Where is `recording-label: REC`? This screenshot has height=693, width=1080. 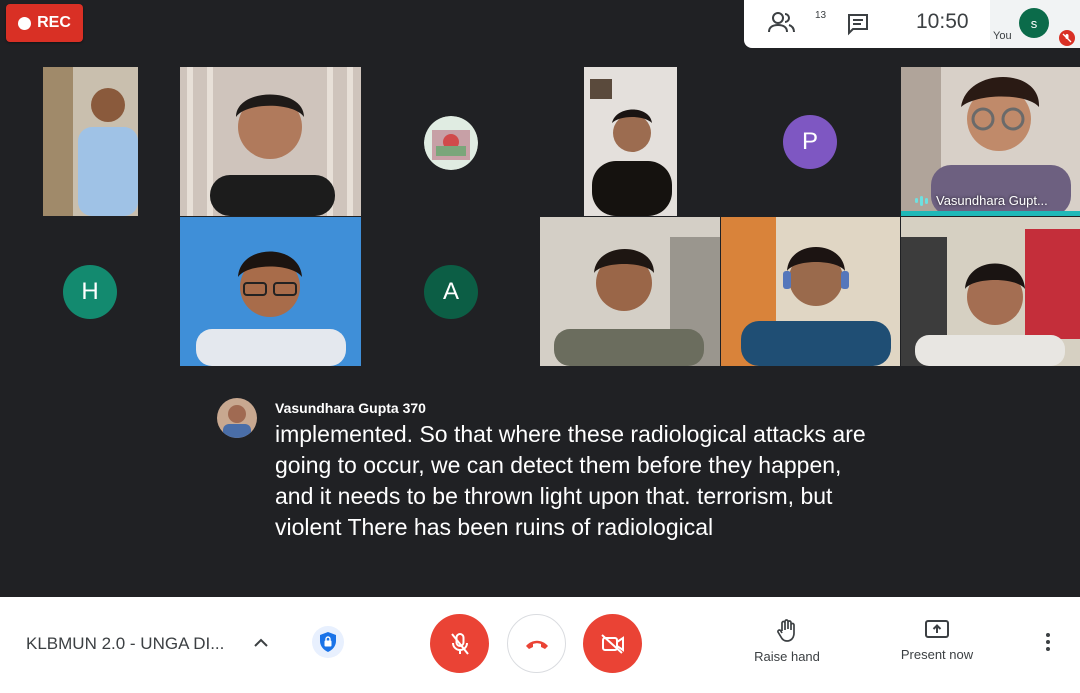
recording-label: REC is located at coordinates (54, 22).